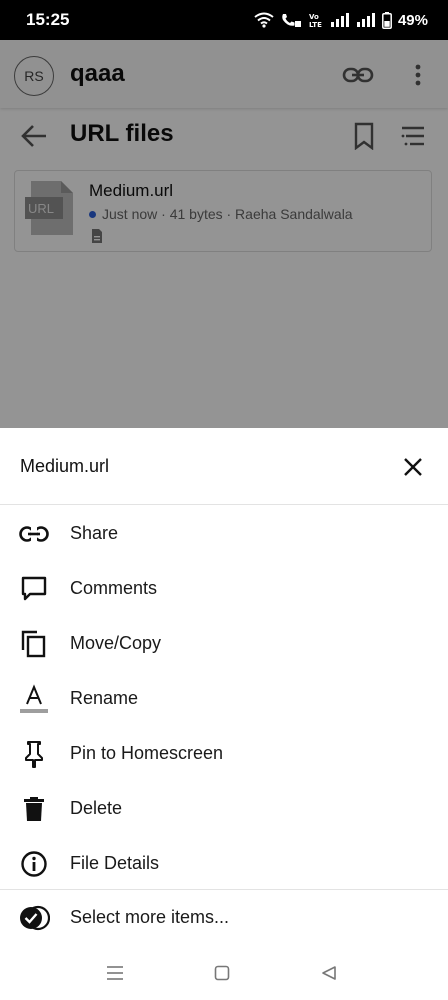  What do you see at coordinates (224, 136) in the screenshot?
I see `folder-header: URL files` at bounding box center [224, 136].